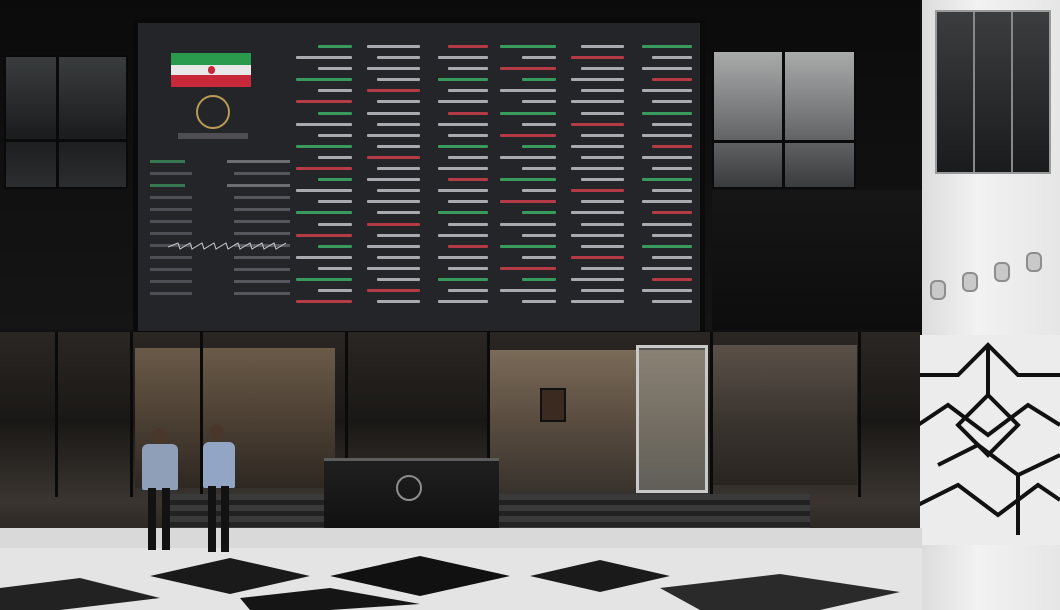  What do you see at coordinates (990, 270) in the screenshot?
I see `wall-lights` at bounding box center [990, 270].